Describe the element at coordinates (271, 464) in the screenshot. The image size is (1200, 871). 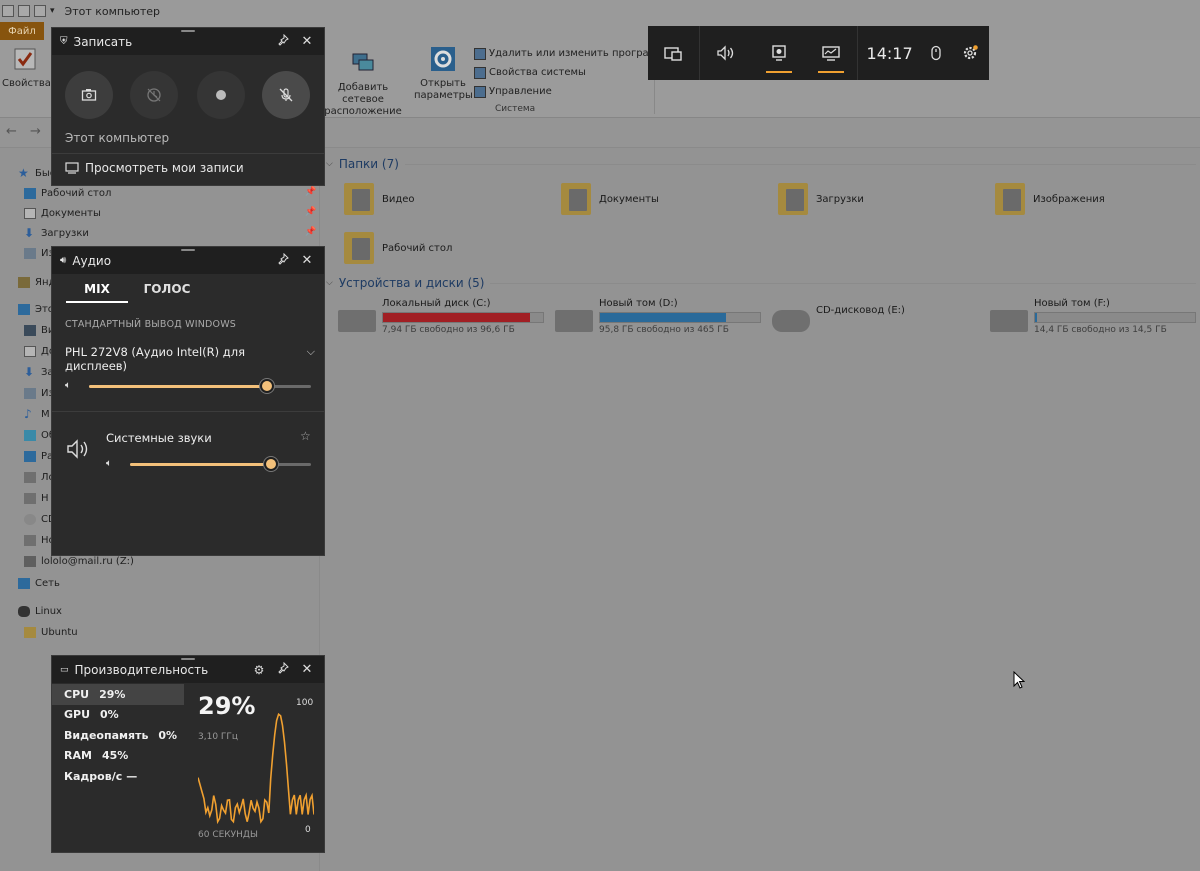
I see `app-volume-thumb` at that location.